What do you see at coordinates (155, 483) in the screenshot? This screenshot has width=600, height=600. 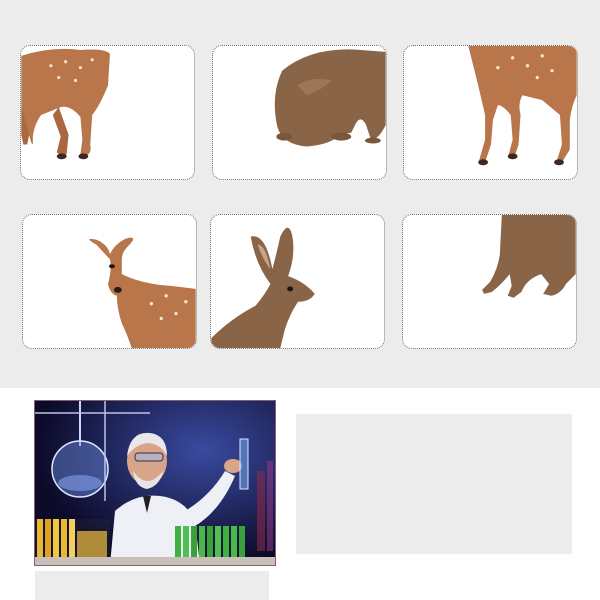 I see `laboratory-photo` at bounding box center [155, 483].